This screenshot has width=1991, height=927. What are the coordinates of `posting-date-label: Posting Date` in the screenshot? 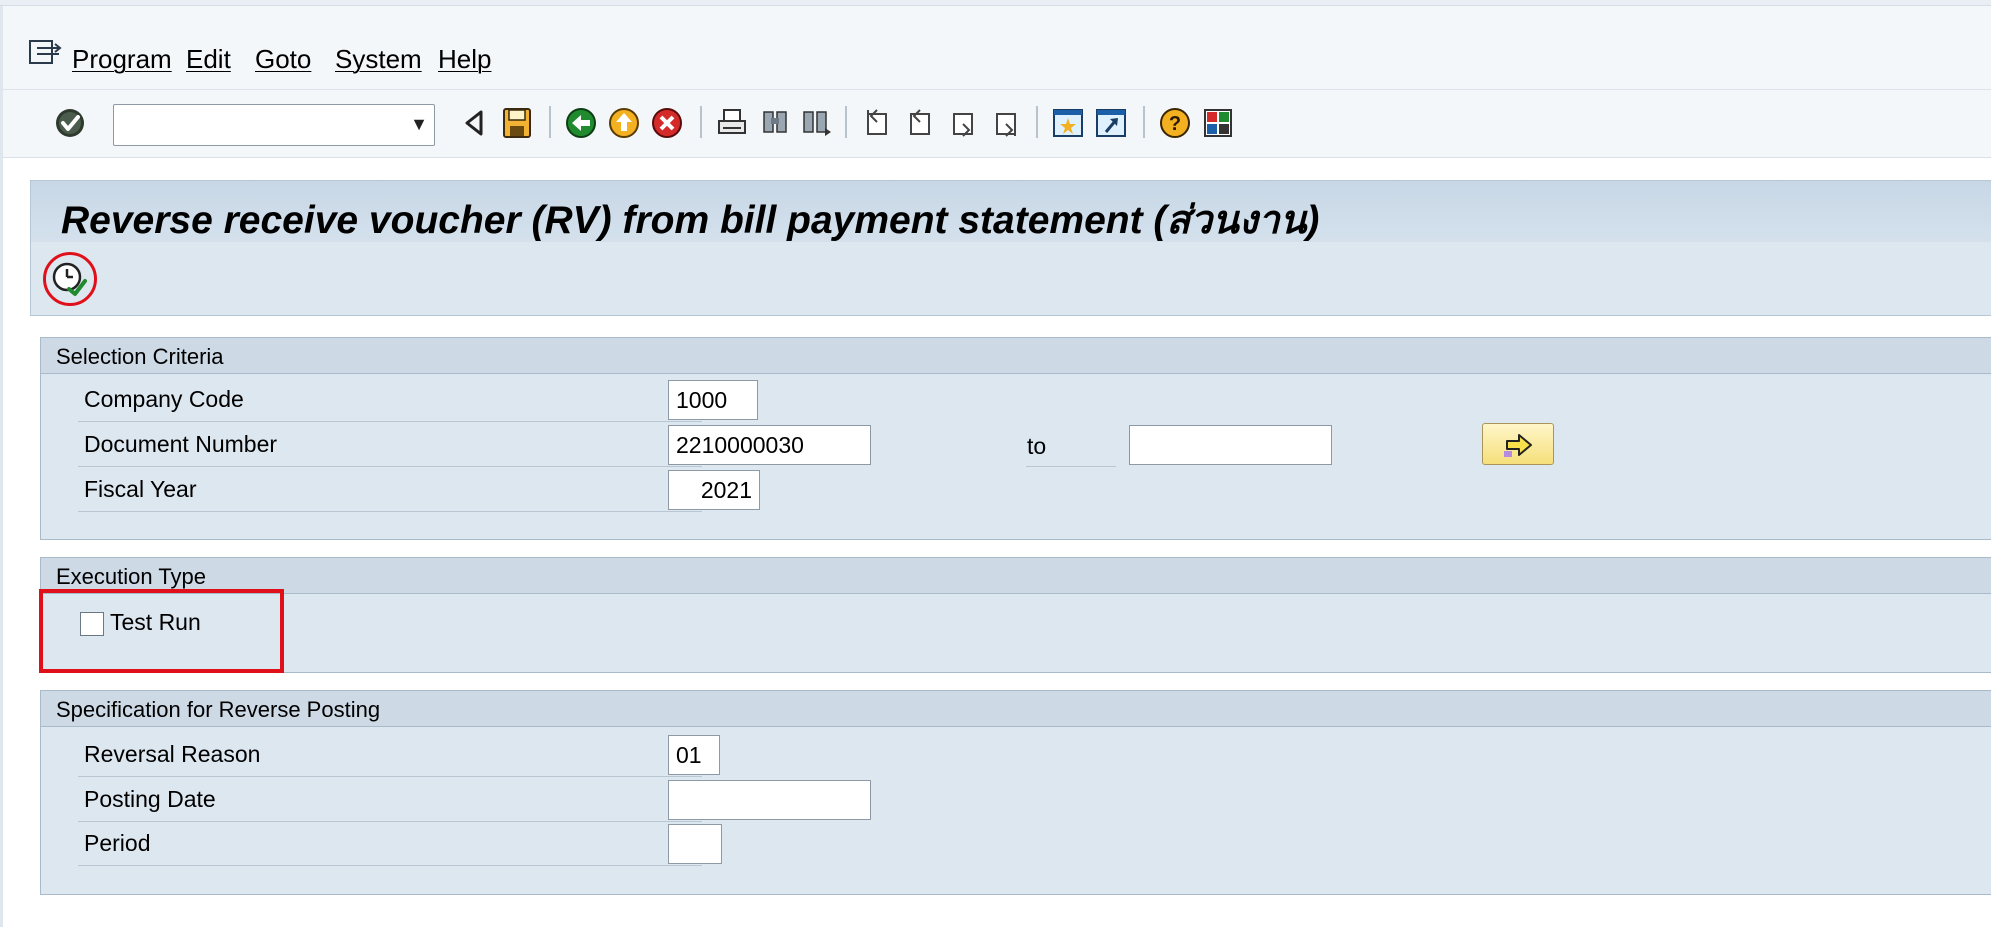 It's located at (150, 799).